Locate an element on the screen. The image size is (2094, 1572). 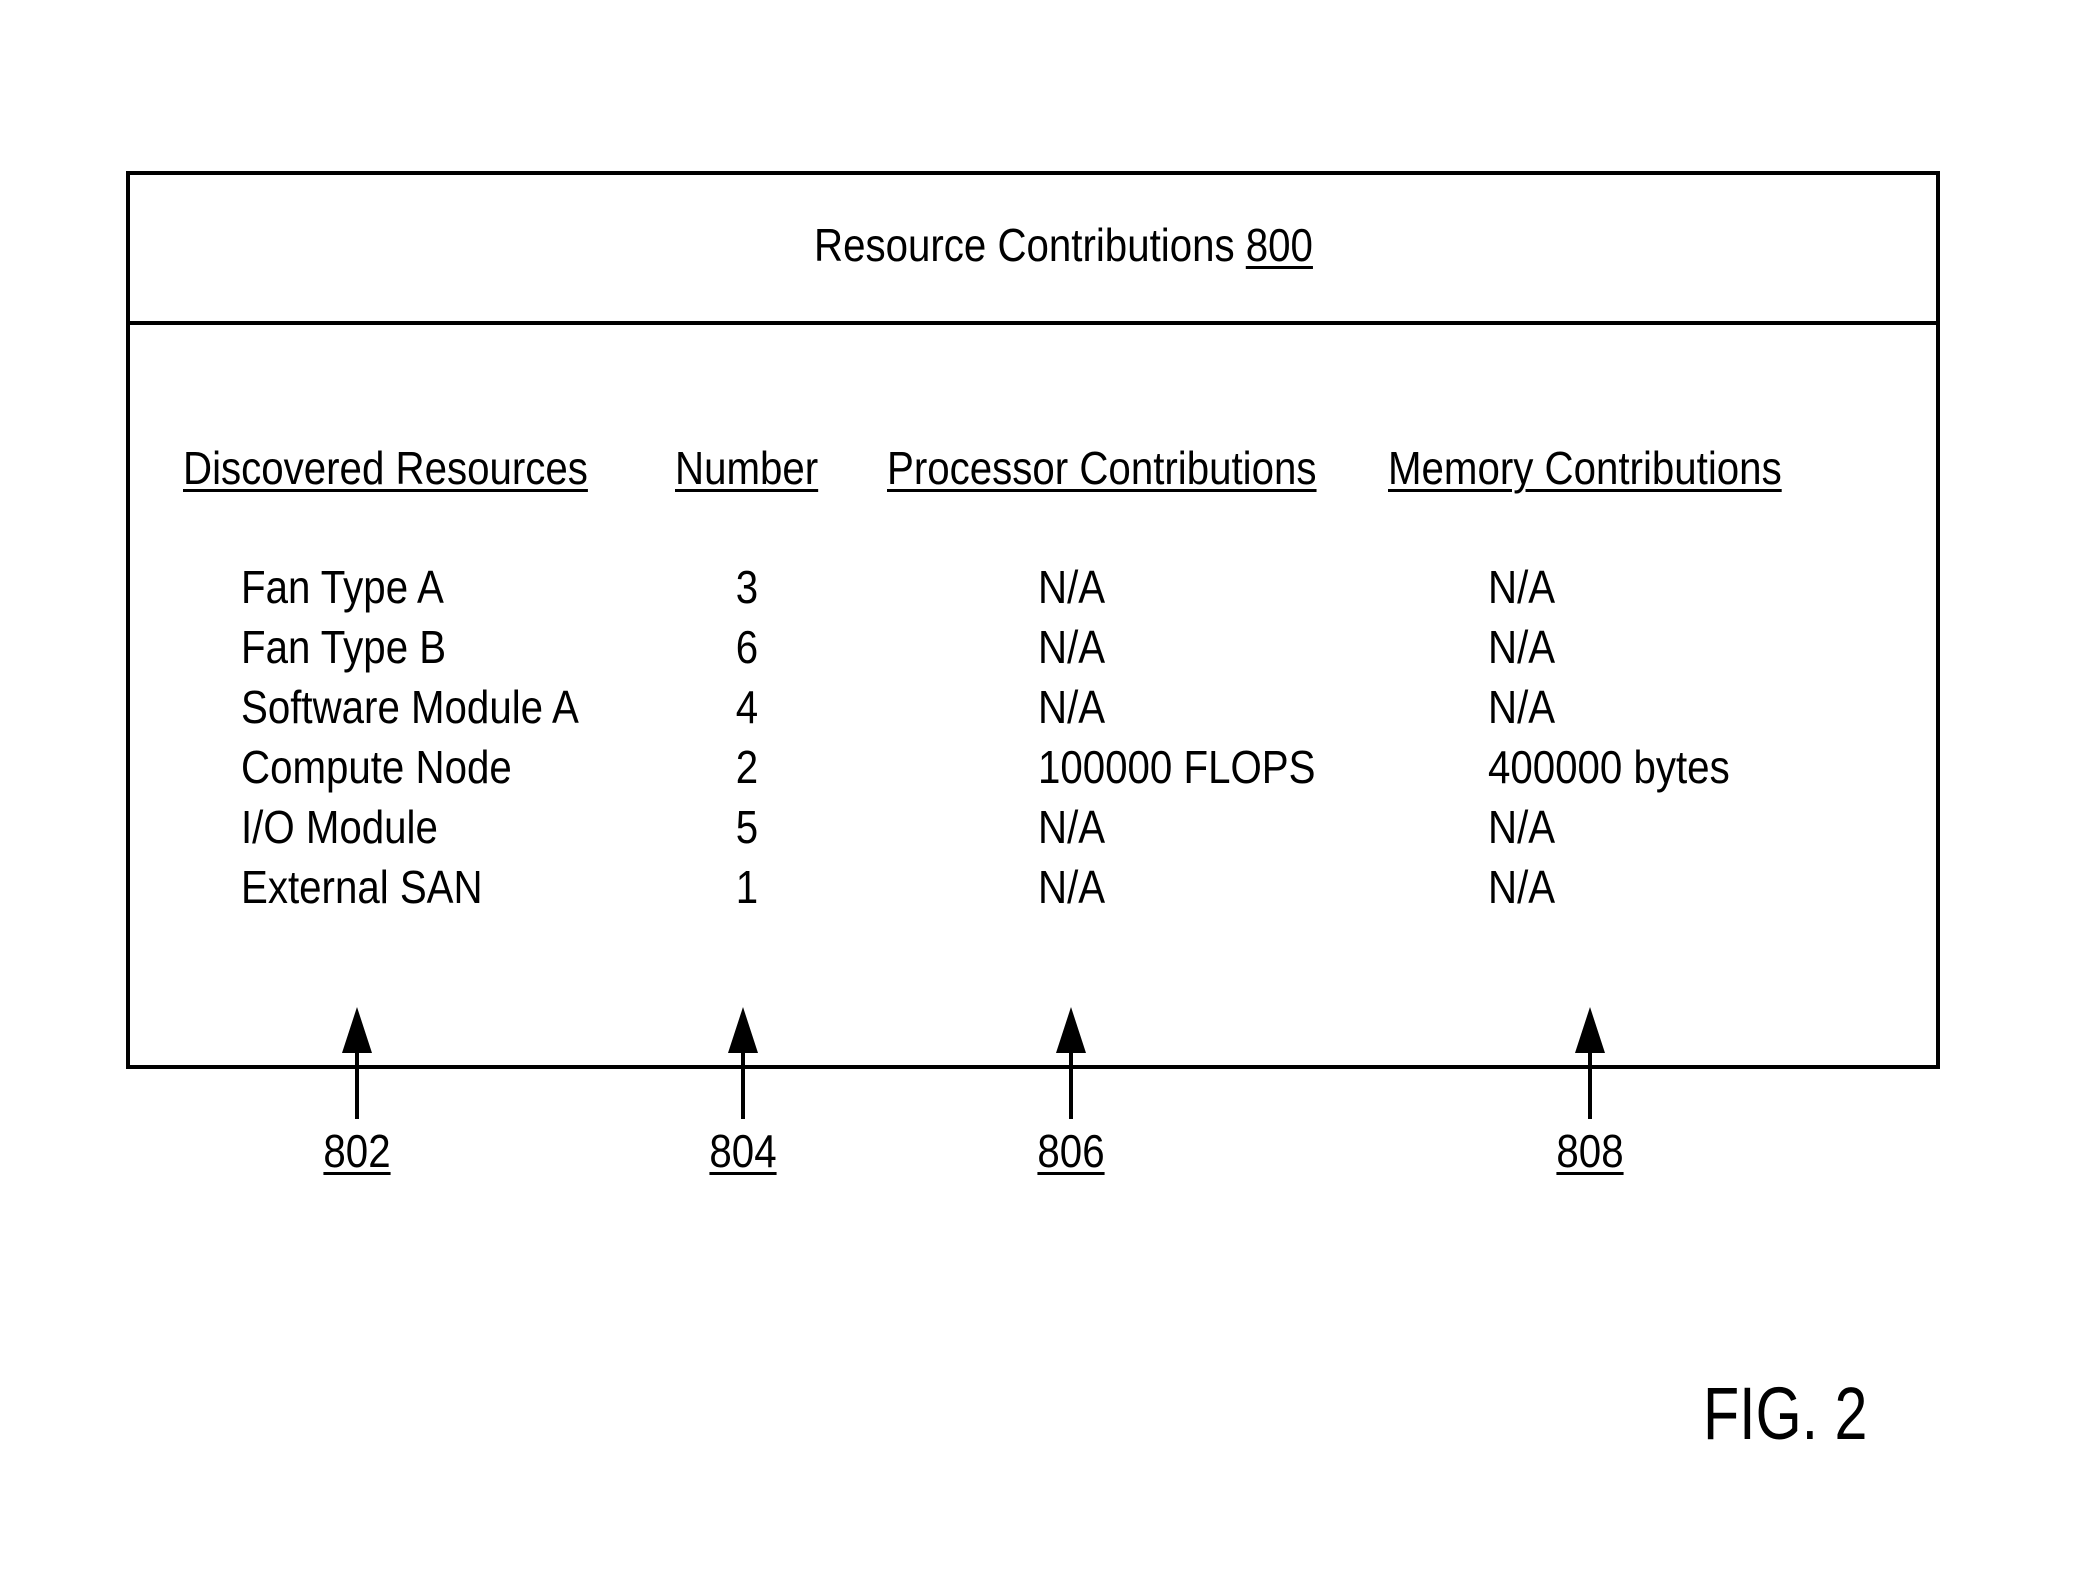
header-discovered-resources: Discovered Resources is located at coordinates (385, 468).